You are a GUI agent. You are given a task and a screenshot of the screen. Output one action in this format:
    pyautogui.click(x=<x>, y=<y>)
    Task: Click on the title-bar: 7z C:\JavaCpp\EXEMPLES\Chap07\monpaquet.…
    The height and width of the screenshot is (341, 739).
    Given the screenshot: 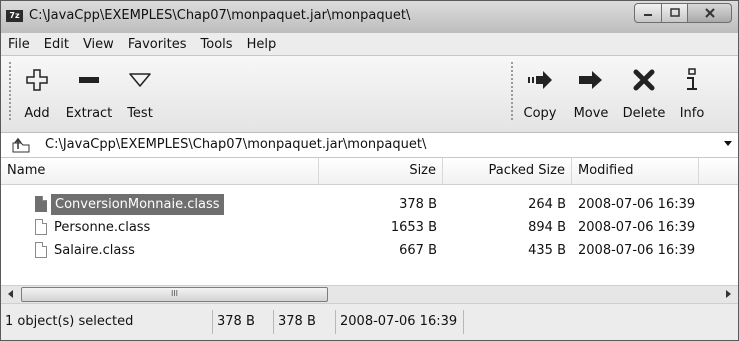 What is the action you would take?
    pyautogui.click(x=369, y=17)
    